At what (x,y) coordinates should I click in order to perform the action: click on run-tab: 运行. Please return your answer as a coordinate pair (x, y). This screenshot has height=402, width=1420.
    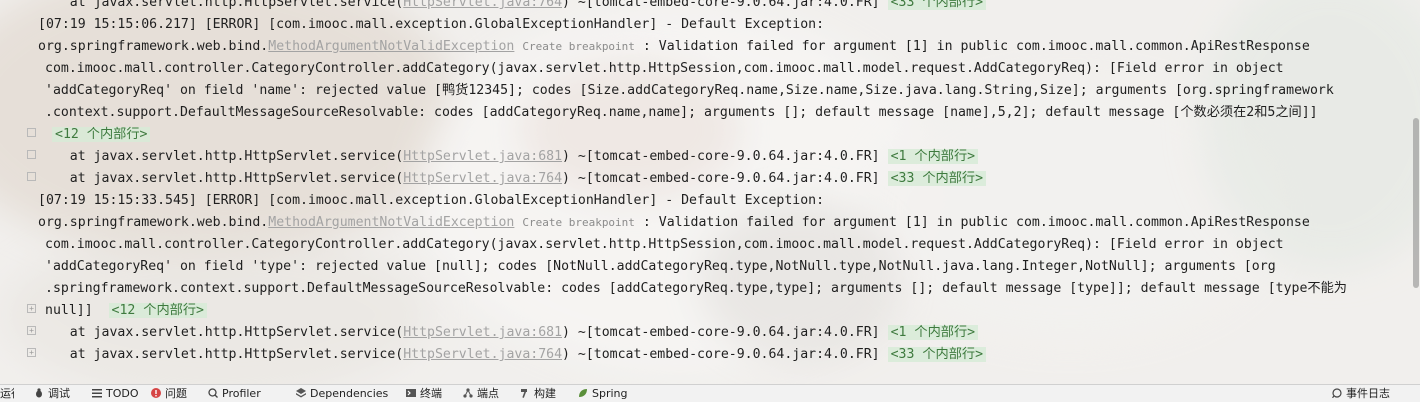
    Looking at the image, I should click on (7, 393).